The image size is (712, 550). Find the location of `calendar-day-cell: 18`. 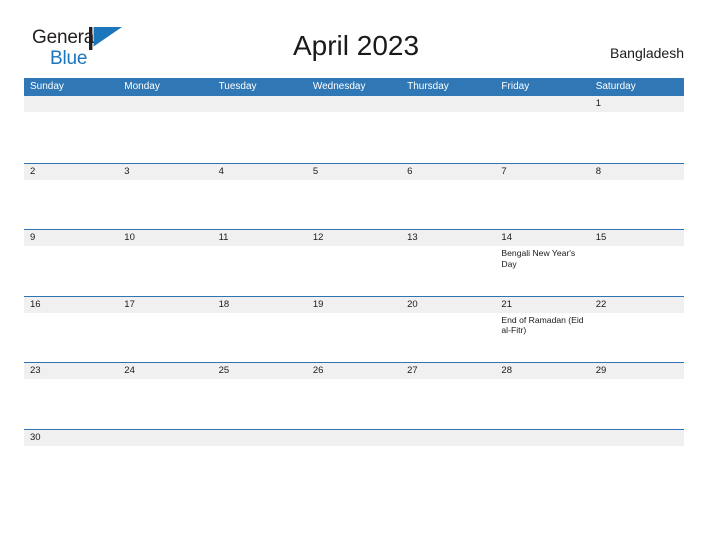

calendar-day-cell: 18 is located at coordinates (259, 329).